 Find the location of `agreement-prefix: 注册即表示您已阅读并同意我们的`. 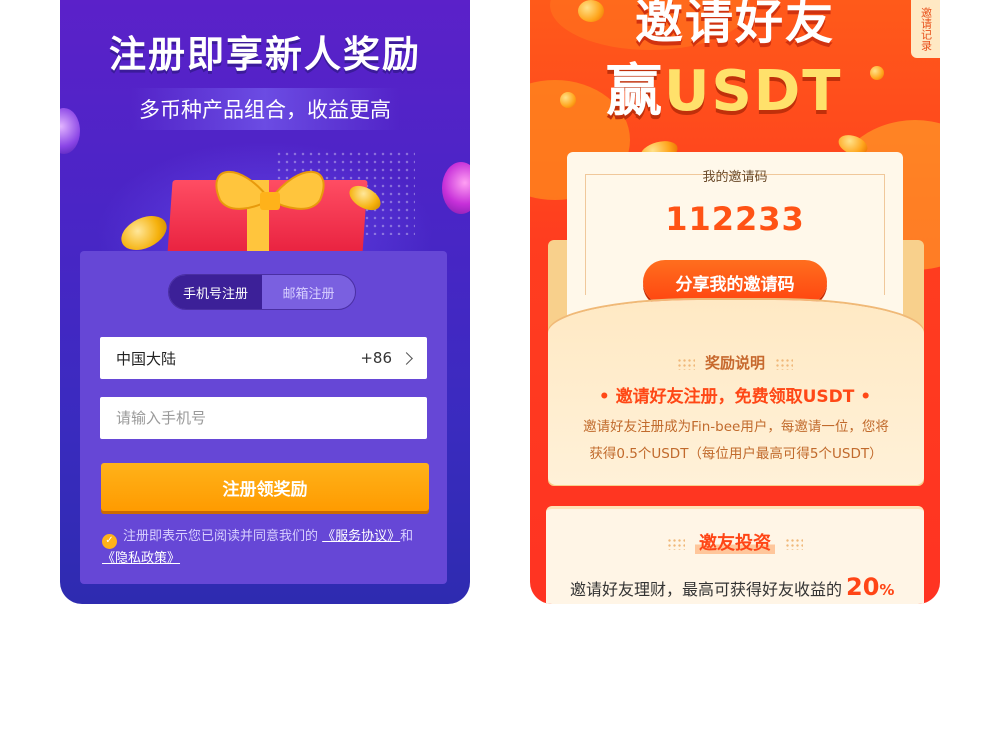

agreement-prefix: 注册即表示您已阅读并同意我们的 is located at coordinates (221, 536).